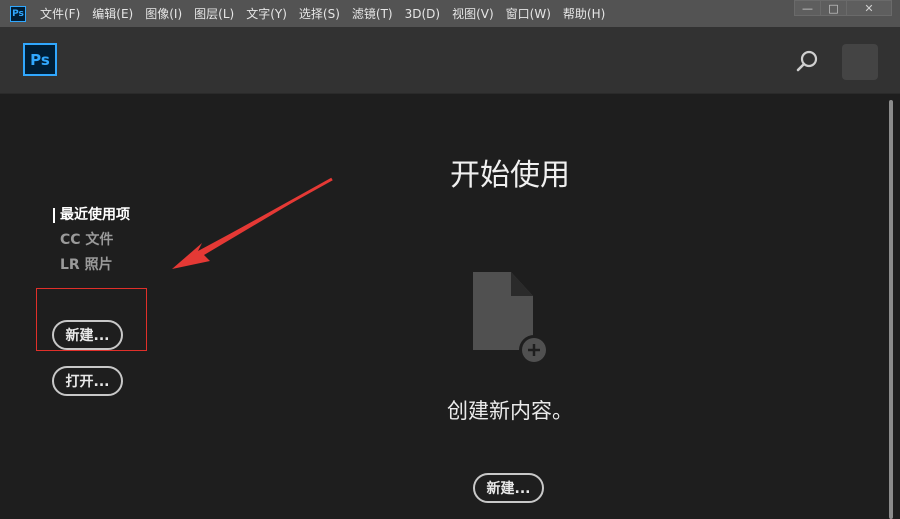 This screenshot has height=519, width=900. What do you see at coordinates (214, 13) in the screenshot?
I see `menu-layer: 图层(L)` at bounding box center [214, 13].